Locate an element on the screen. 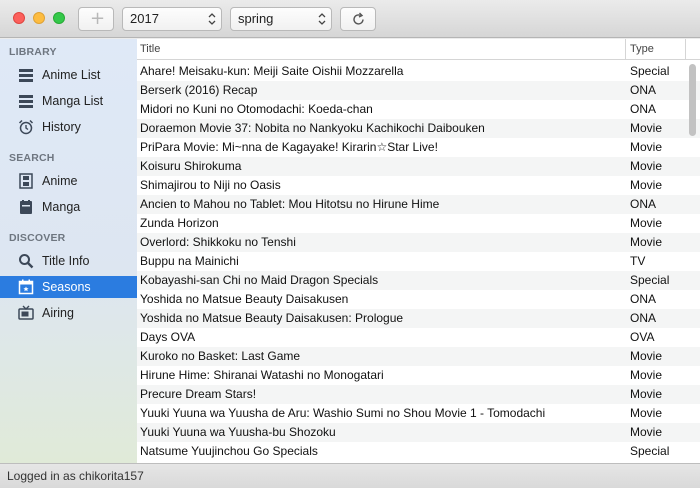  column-header-title: Title is located at coordinates (150, 49).